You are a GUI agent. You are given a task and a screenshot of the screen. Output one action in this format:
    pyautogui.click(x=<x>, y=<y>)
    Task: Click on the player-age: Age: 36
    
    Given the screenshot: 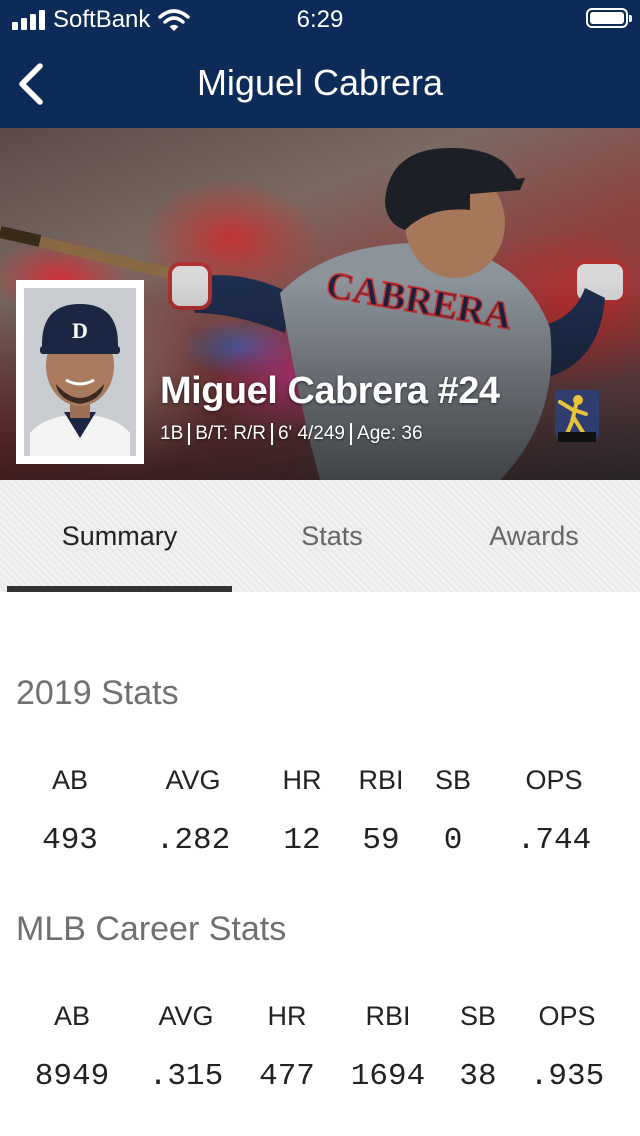 What is the action you would take?
    pyautogui.click(x=390, y=433)
    